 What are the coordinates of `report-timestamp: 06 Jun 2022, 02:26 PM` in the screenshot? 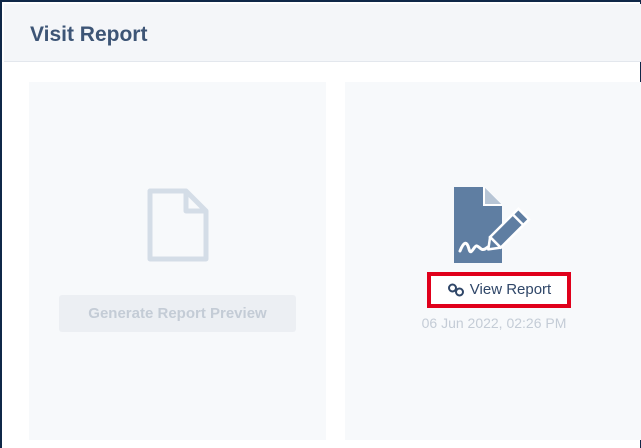 It's located at (494, 323).